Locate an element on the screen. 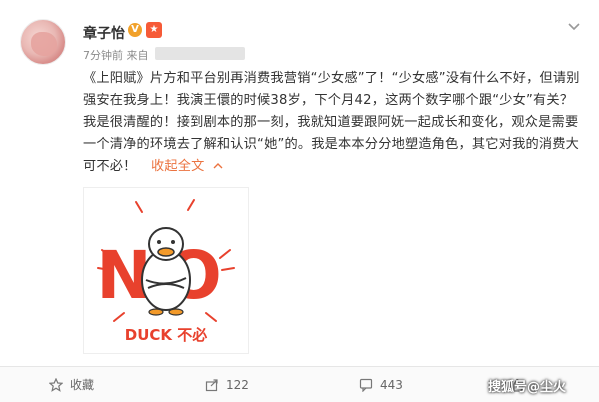 The height and width of the screenshot is (402, 599). author-avatar is located at coordinates (43, 42).